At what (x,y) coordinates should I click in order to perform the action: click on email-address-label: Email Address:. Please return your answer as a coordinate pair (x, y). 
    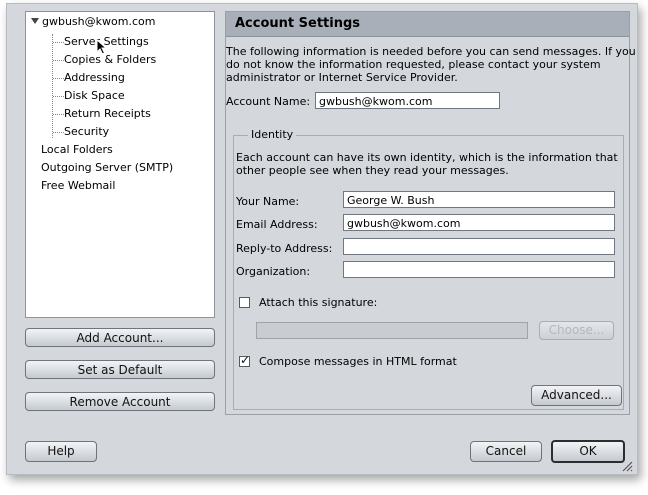
    Looking at the image, I should click on (277, 224).